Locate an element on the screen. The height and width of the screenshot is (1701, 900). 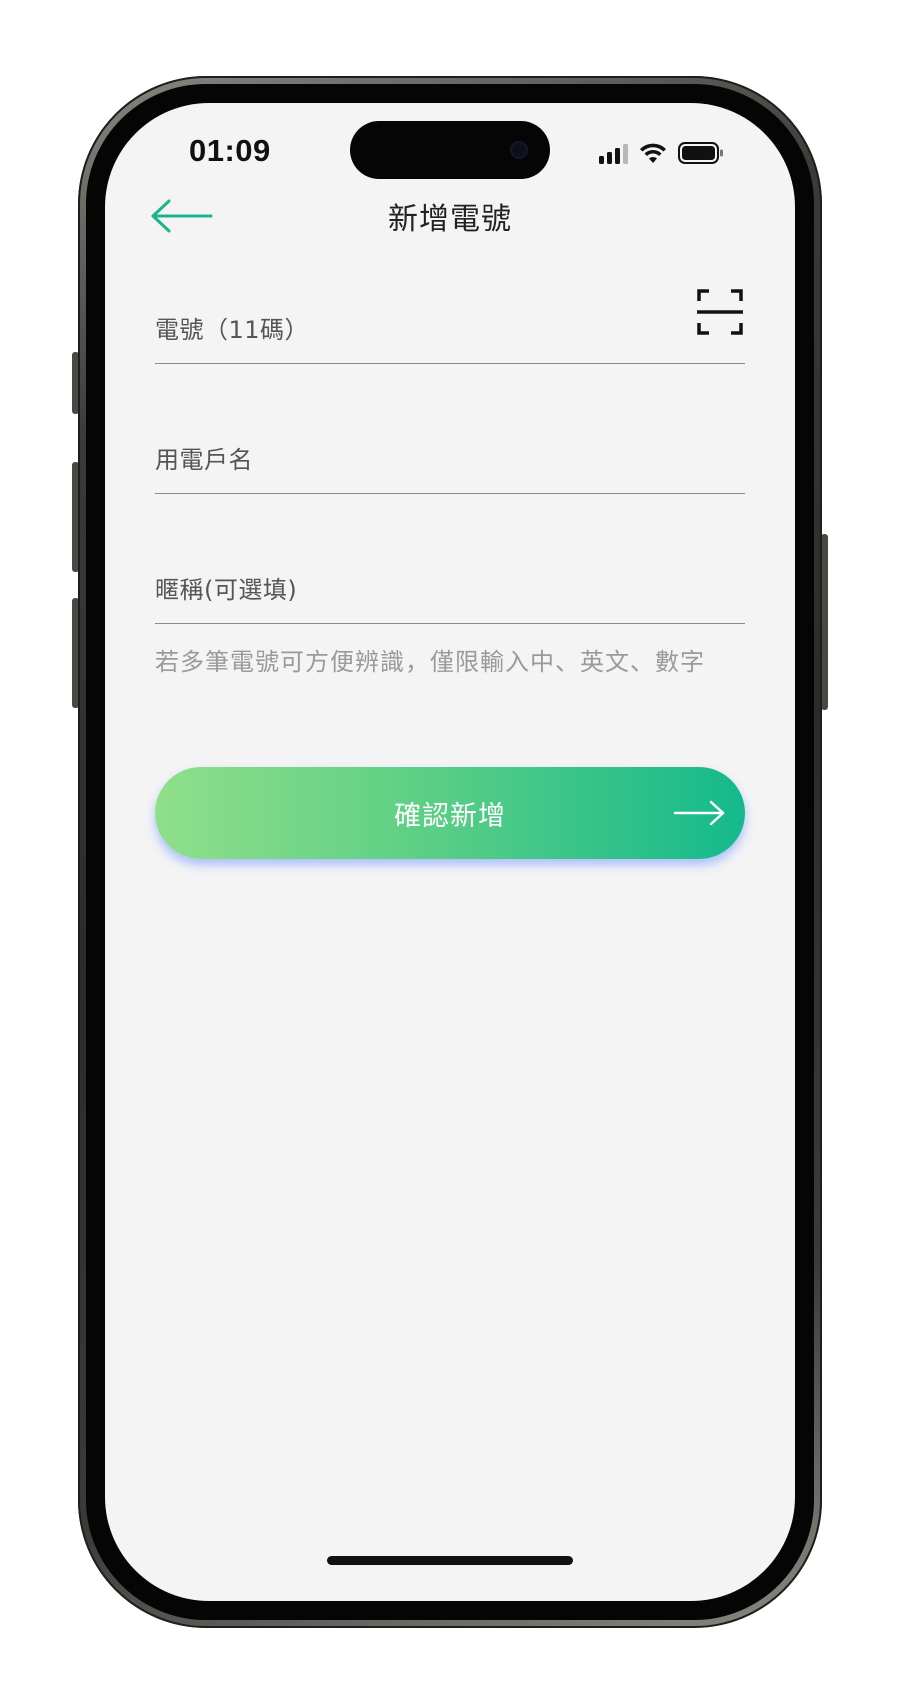
phone-number-field: 電號（11碼） is located at coordinates (450, 319).